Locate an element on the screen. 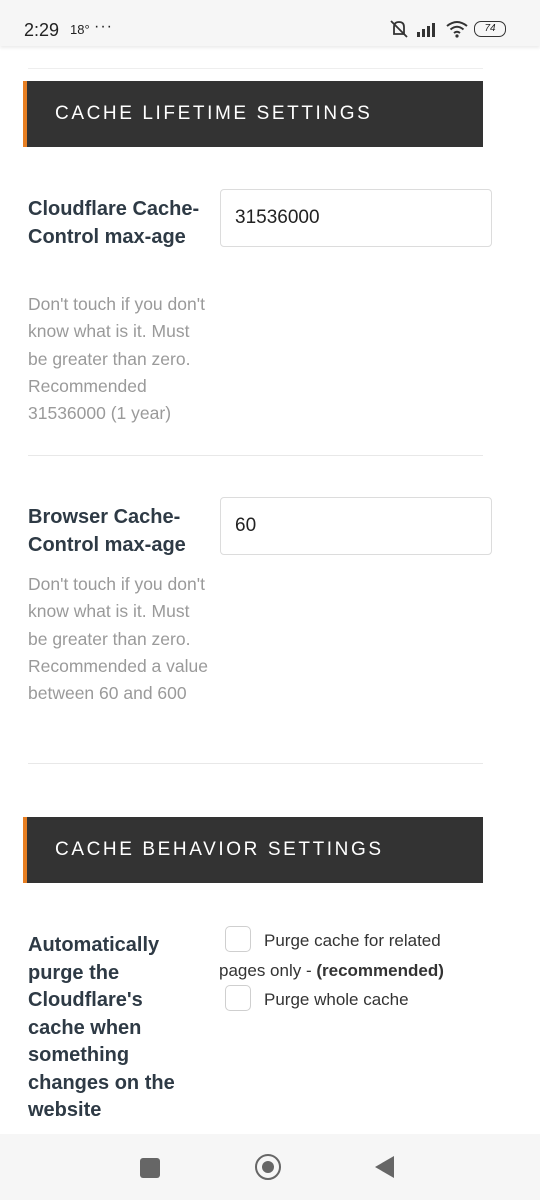 This screenshot has height=1200, width=540. status-icons: 74 is located at coordinates (447, 29).